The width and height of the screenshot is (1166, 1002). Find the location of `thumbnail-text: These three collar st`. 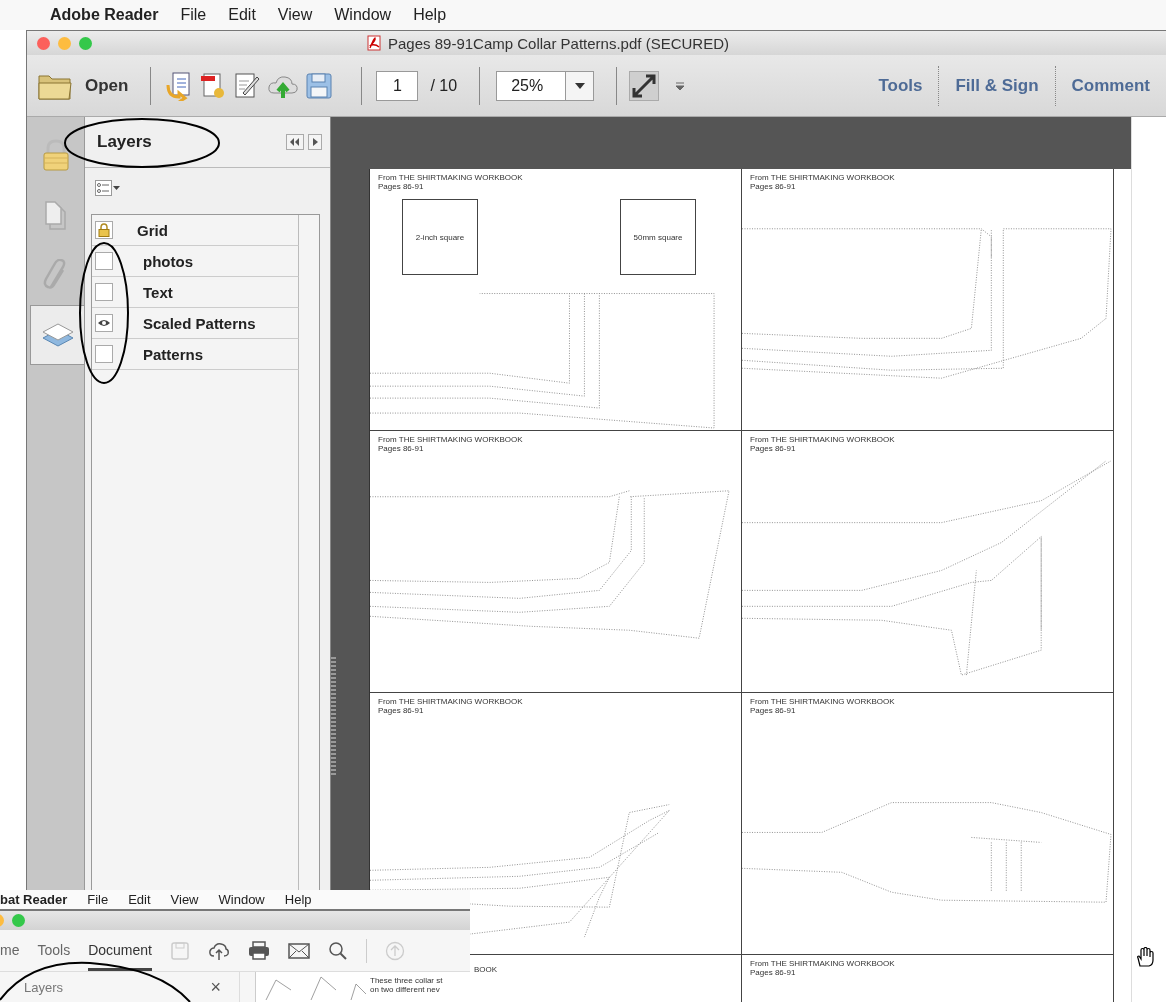

thumbnail-text: These three collar st is located at coordinates (406, 980).